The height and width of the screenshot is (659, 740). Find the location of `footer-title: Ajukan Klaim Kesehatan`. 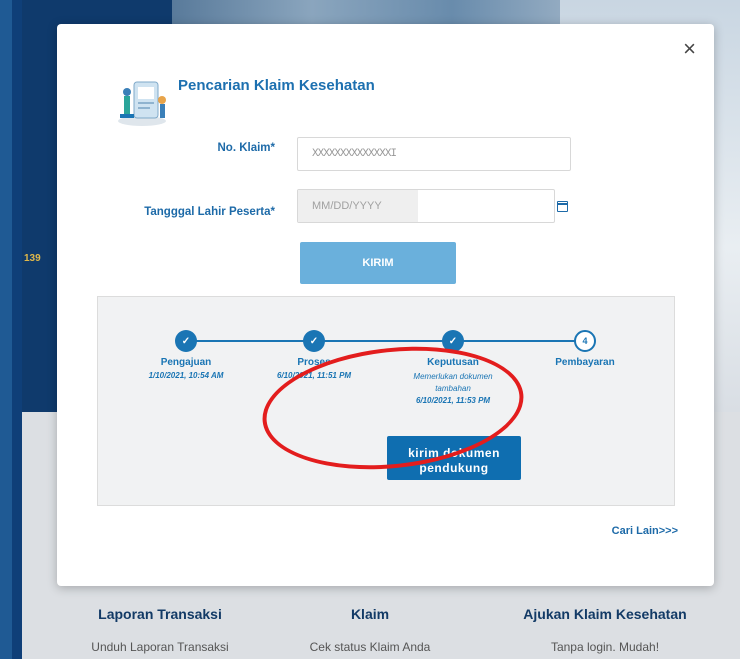

footer-title: Ajukan Klaim Kesehatan is located at coordinates (605, 614).